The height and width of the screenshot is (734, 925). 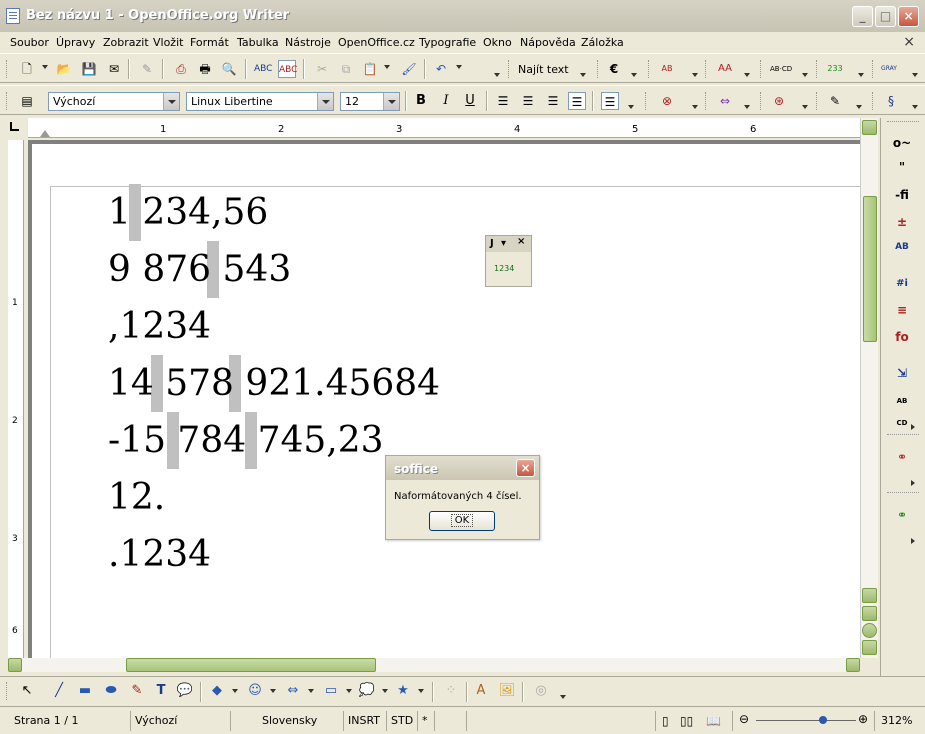 What do you see at coordinates (462, 521) in the screenshot?
I see `ok-button: OK` at bounding box center [462, 521].